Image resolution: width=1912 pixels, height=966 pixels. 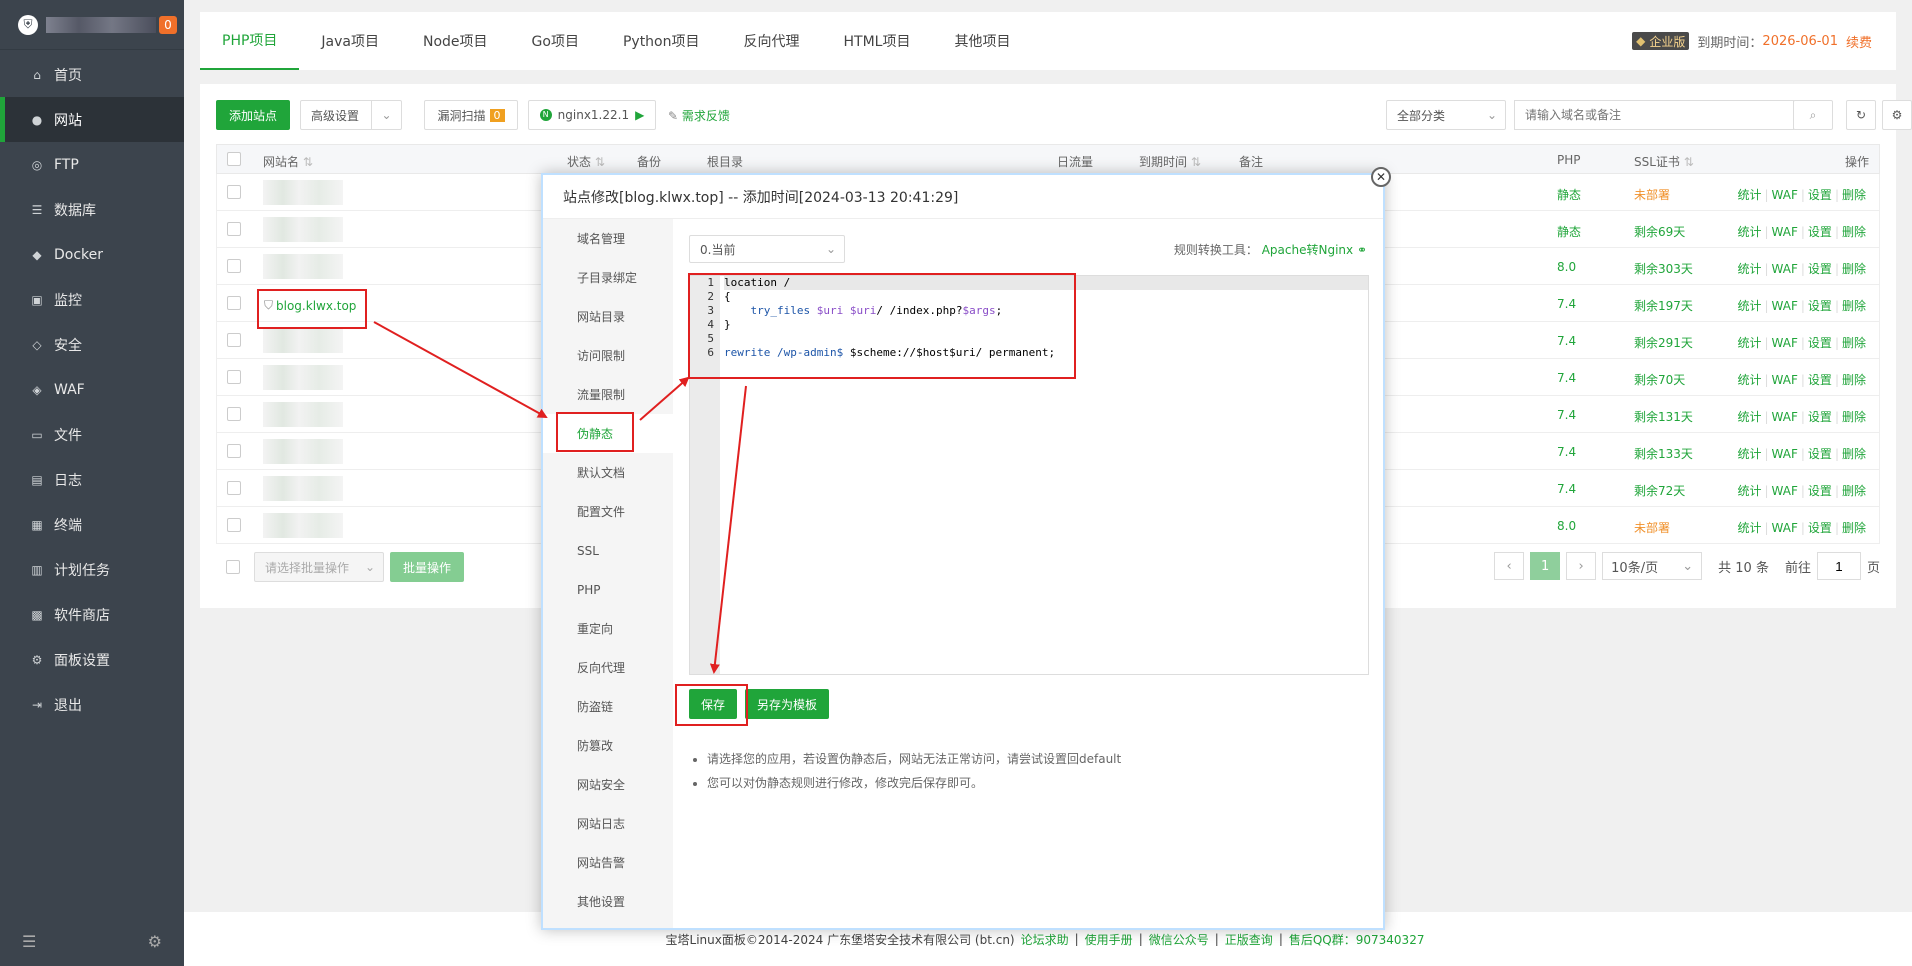 I want to click on ssl-status: 未部署, so click(x=1652, y=527).